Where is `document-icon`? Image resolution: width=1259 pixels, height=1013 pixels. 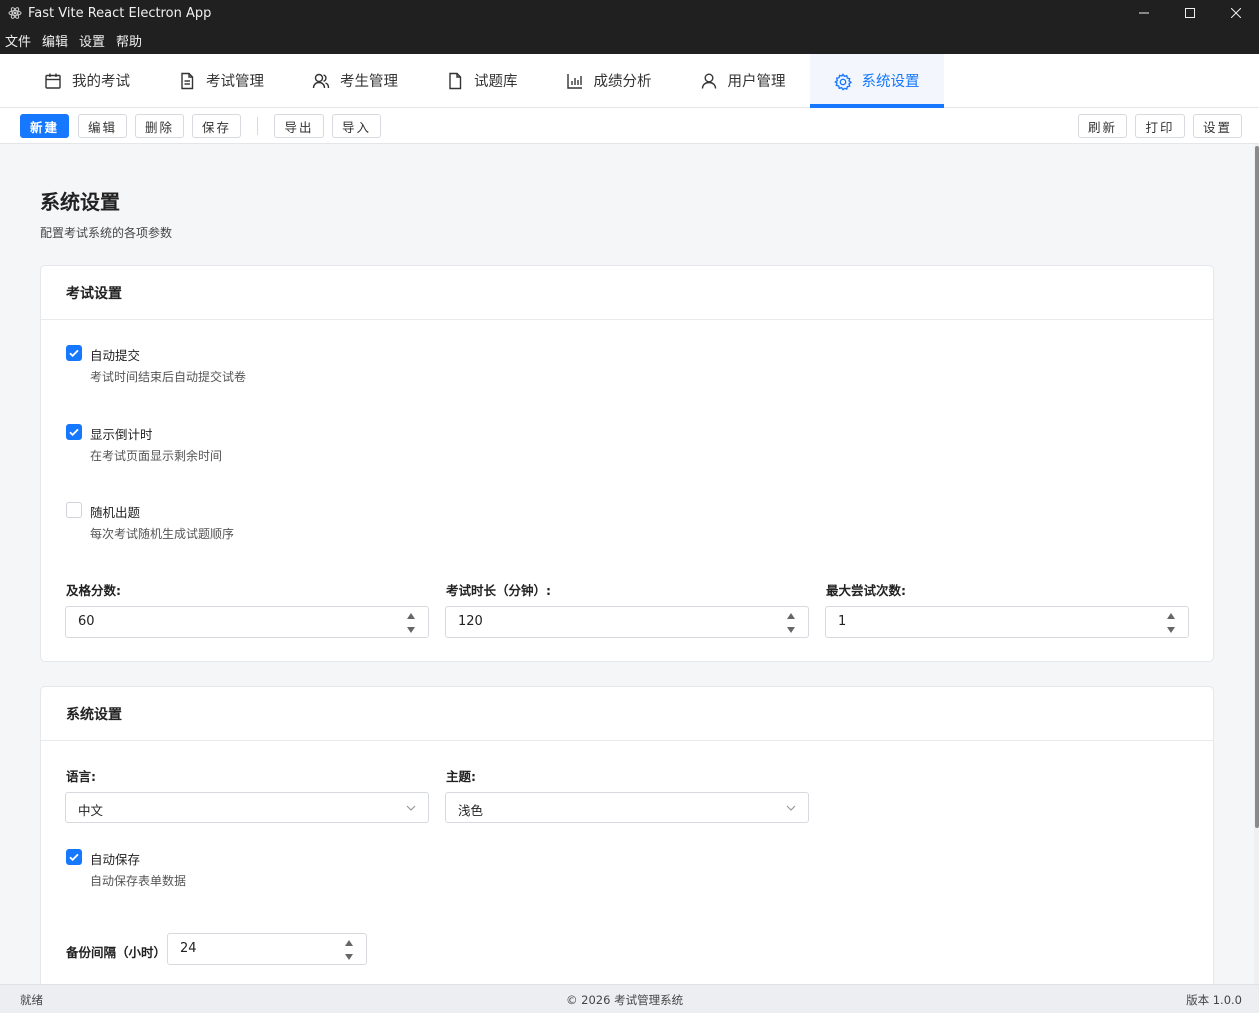 document-icon is located at coordinates (187, 81).